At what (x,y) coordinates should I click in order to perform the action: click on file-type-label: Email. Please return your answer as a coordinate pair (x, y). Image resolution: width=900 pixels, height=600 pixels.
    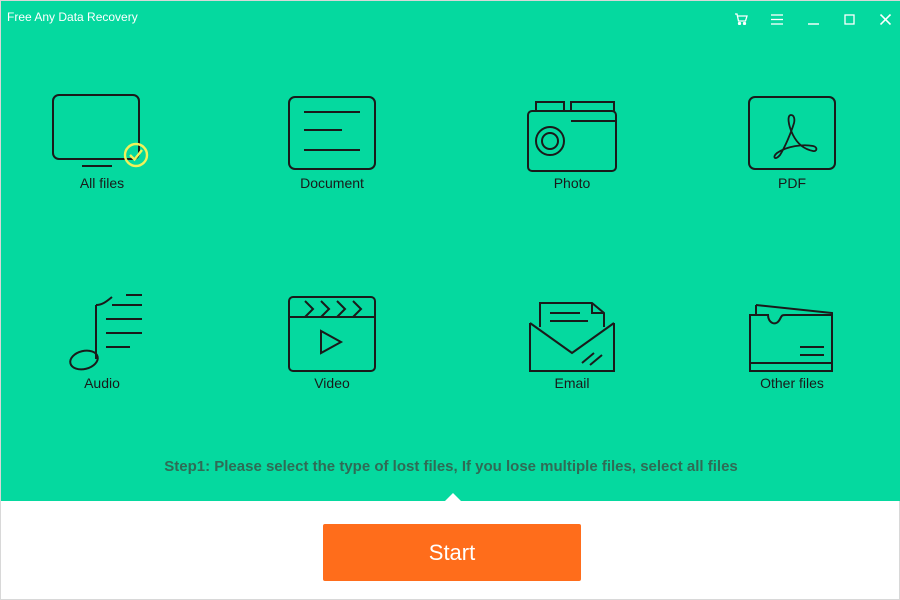
    Looking at the image, I should click on (572, 383).